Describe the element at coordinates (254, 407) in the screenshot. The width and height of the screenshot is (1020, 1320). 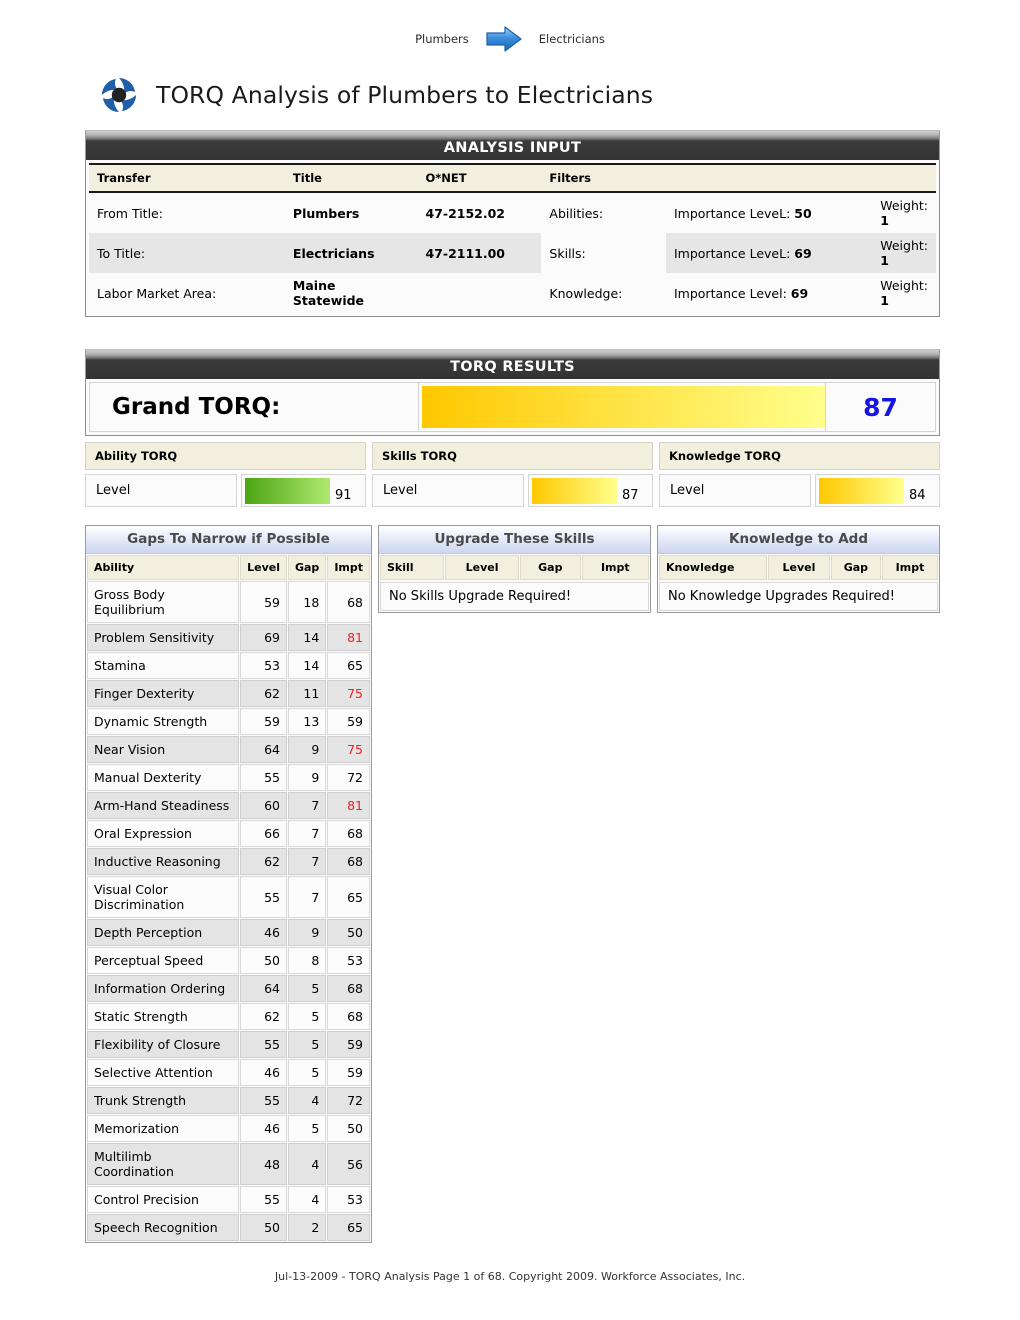
I see `grand-torq-label: Grand TORQ:` at that location.